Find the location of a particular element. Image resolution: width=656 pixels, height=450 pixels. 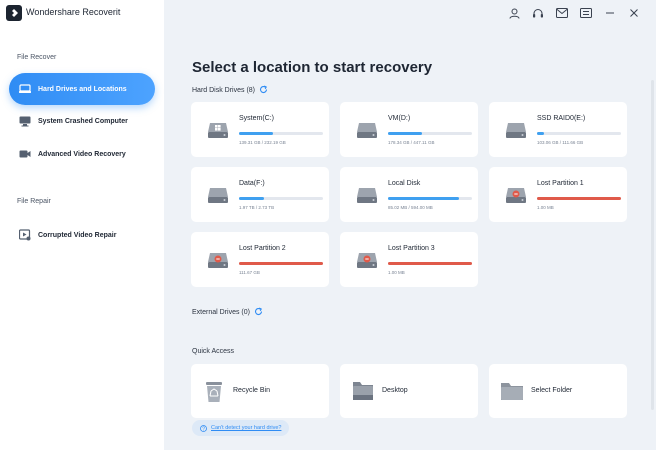

video-camera-icon is located at coordinates (25, 154).